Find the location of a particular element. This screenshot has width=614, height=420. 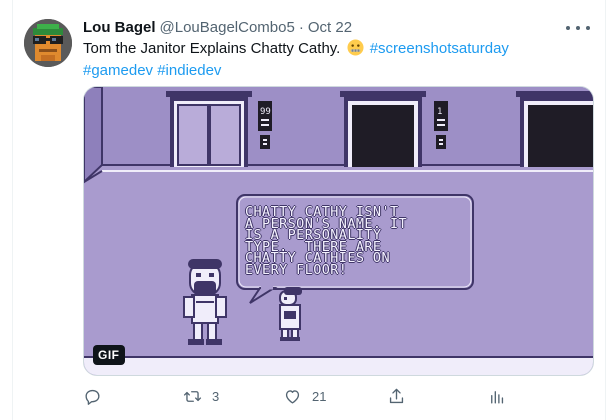

retweet-button: 3 is located at coordinates (201, 396).